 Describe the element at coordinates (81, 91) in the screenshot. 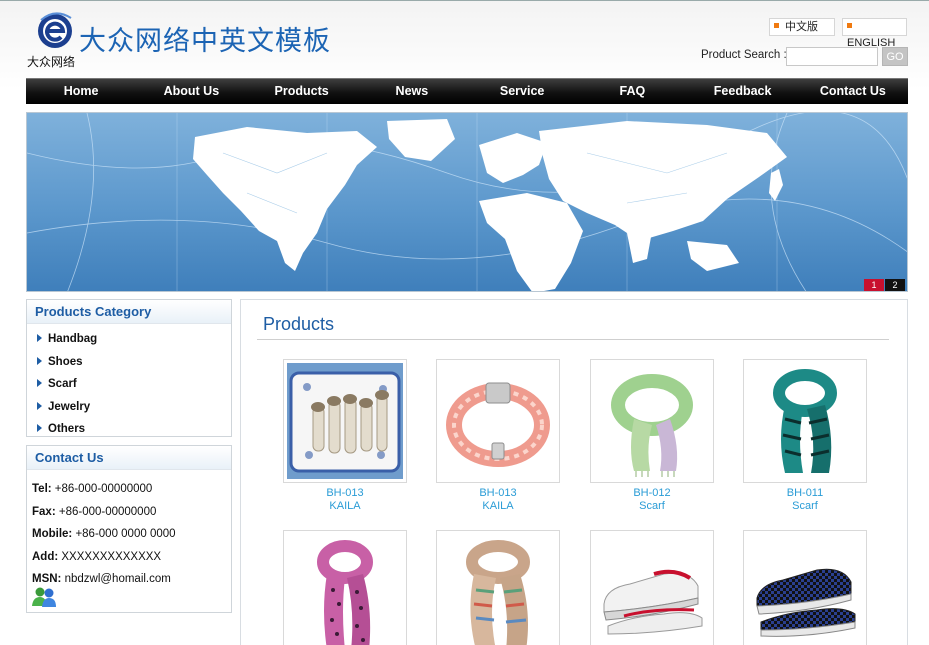

I see `nav-home: Home` at that location.